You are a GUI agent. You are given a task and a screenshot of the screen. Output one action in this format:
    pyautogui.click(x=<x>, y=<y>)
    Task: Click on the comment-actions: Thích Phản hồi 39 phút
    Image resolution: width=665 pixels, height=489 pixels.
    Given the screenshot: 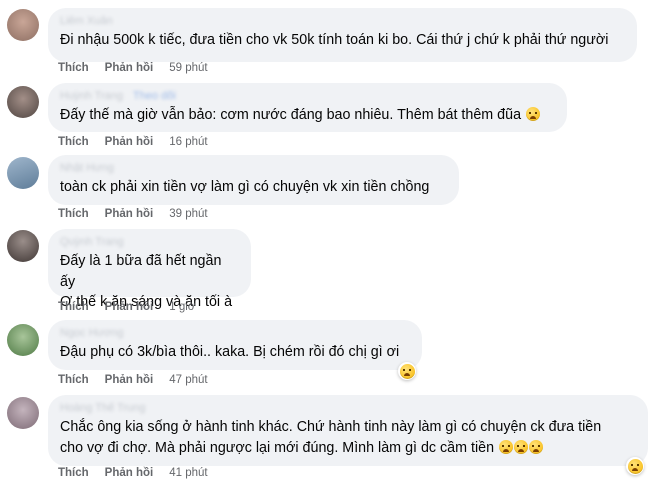 What is the action you would take?
    pyautogui.click(x=133, y=214)
    